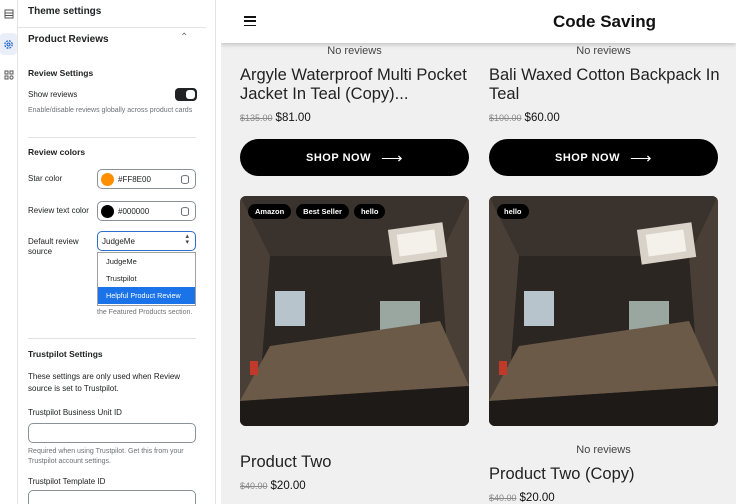 This screenshot has height=504, width=736. What do you see at coordinates (53, 246) in the screenshot?
I see `default-review-source-label: Default review source` at bounding box center [53, 246].